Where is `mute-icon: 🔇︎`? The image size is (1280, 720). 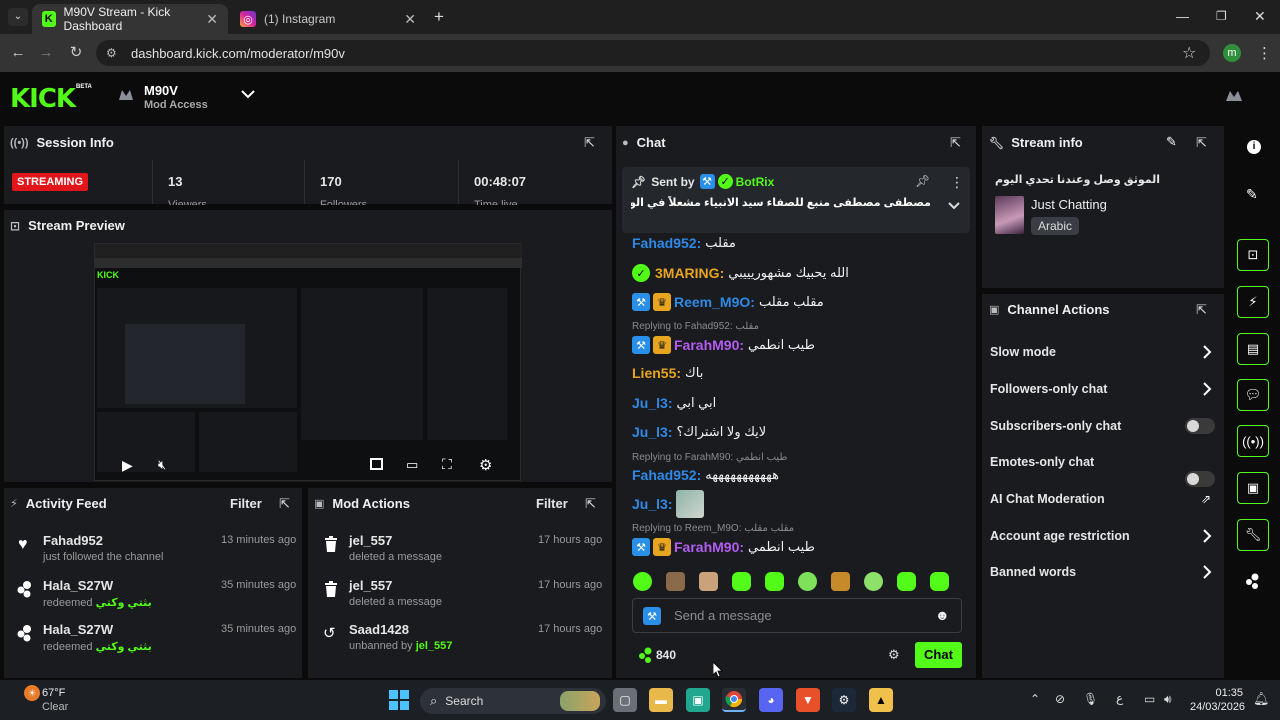 mute-icon: 🔇︎ is located at coordinates (162, 465).